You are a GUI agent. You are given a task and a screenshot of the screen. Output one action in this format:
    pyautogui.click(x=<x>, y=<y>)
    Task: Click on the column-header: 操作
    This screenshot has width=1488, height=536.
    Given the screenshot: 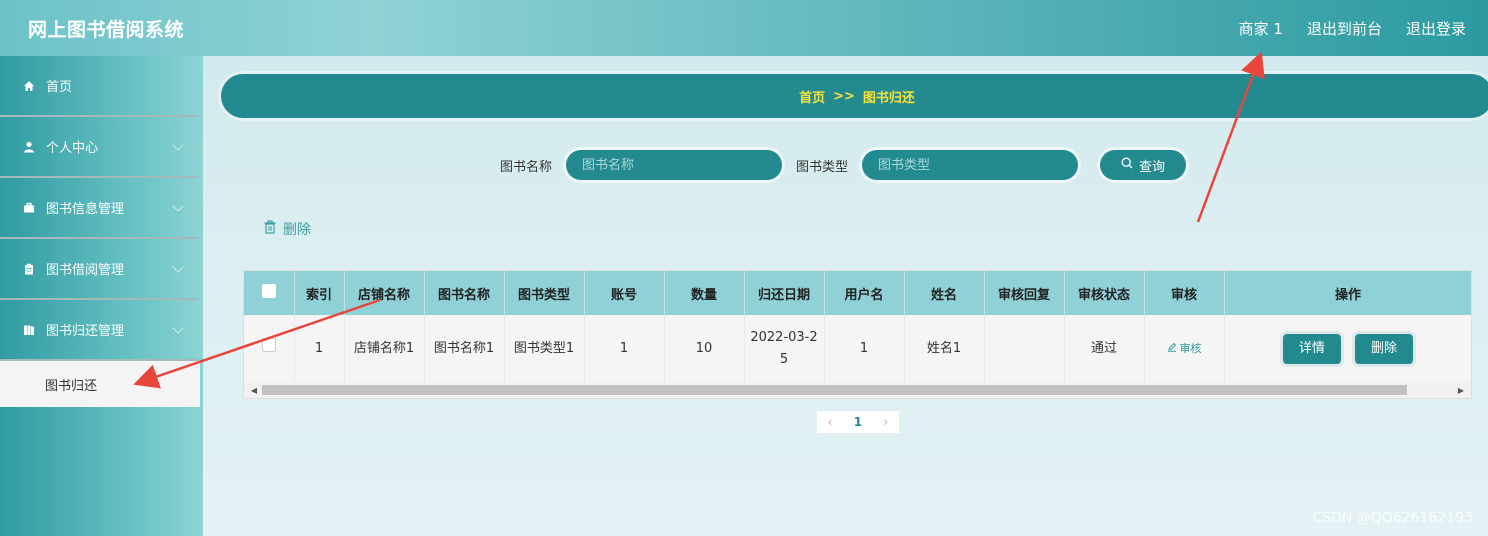 What is the action you would take?
    pyautogui.click(x=1347, y=293)
    